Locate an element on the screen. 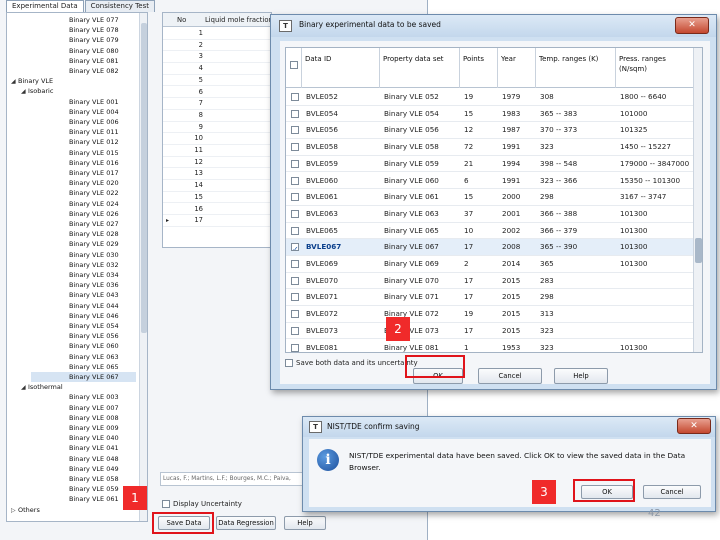 Image resolution: width=720 pixels, height=540 pixels. tree-item: Binary VLE 058 is located at coordinates (83, 479).